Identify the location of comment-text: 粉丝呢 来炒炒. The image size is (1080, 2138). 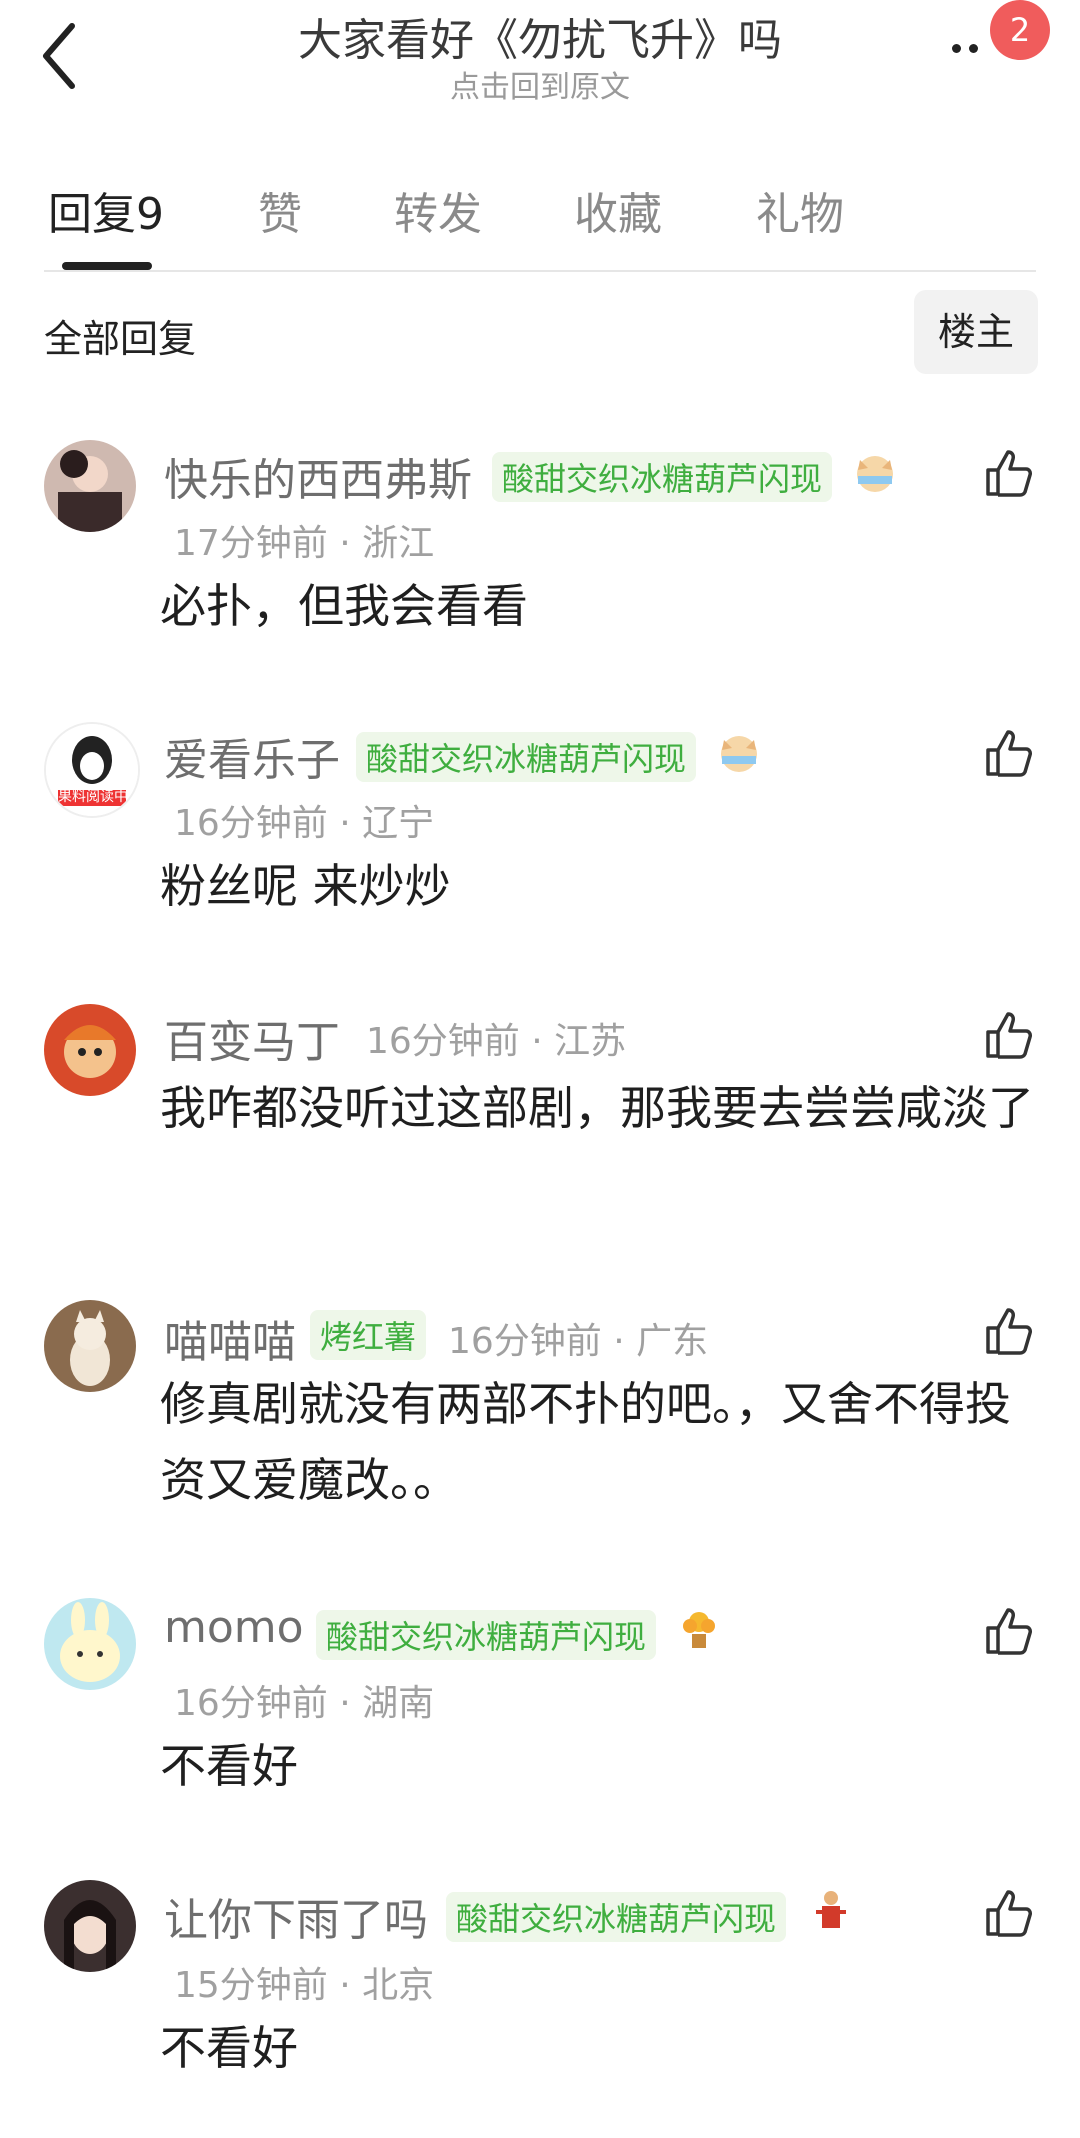
(600, 886).